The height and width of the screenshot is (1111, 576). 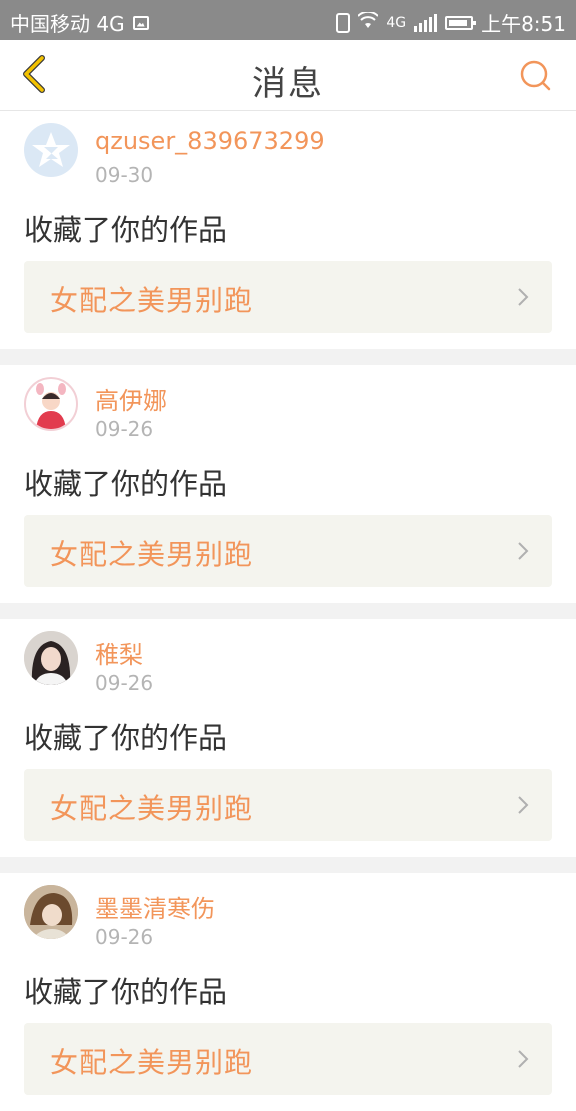 I want to click on top-nav-bar: 消息, so click(x=288, y=75).